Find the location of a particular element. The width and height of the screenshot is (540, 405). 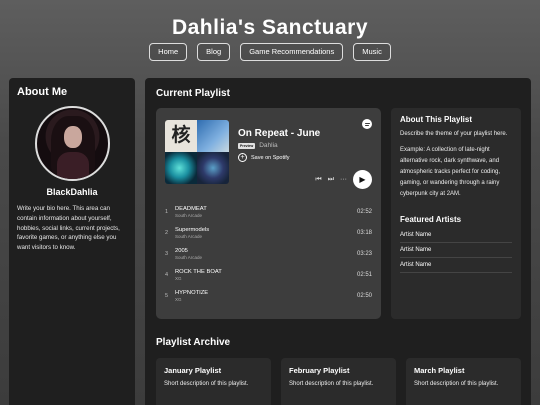

nav-music-button: Music is located at coordinates (372, 52).